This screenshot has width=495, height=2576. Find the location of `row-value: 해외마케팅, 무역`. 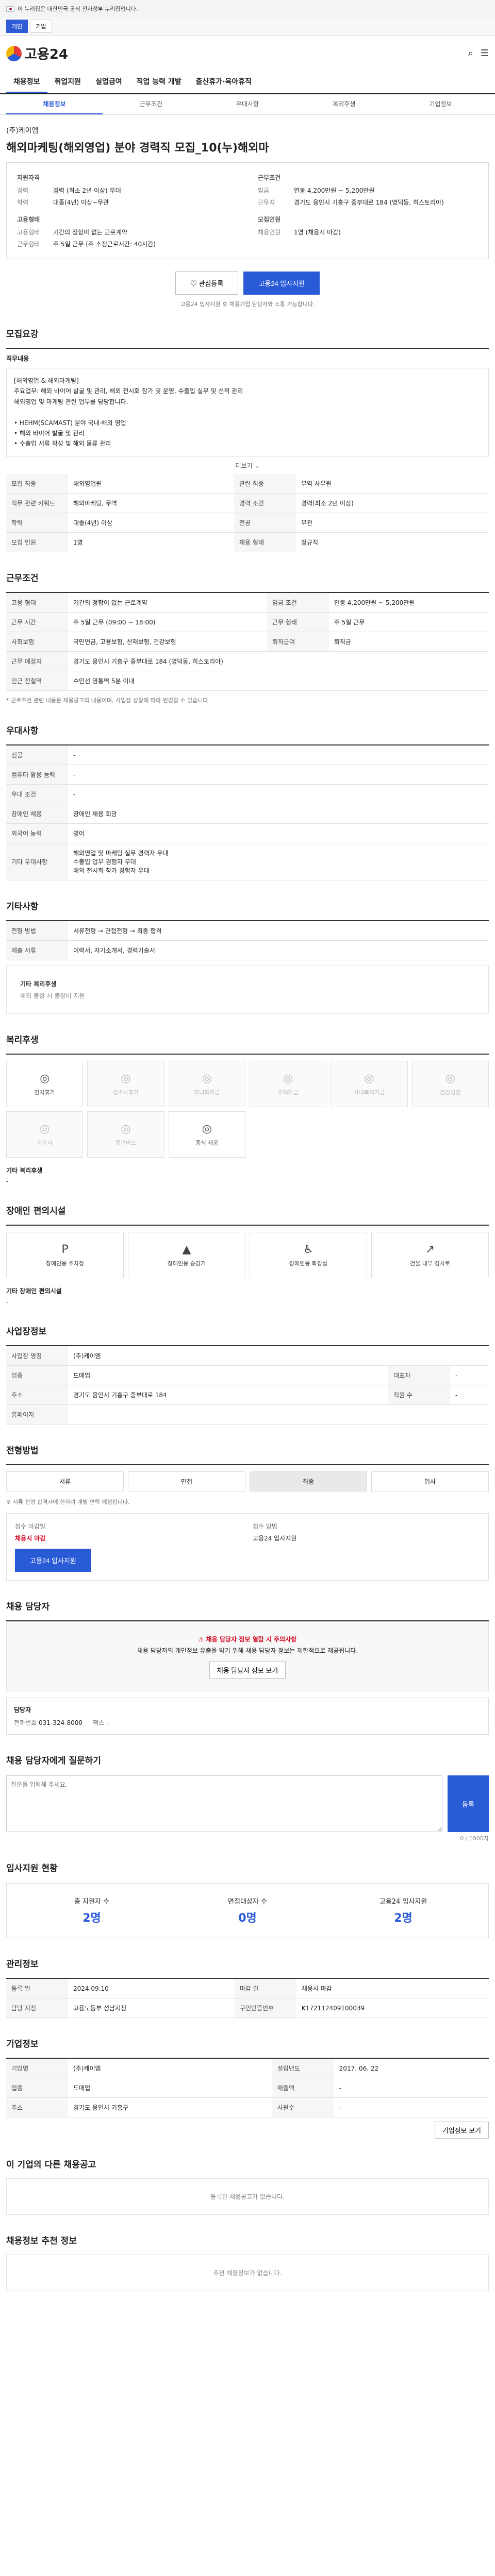

row-value: 해외마케팅, 무역 is located at coordinates (151, 503).